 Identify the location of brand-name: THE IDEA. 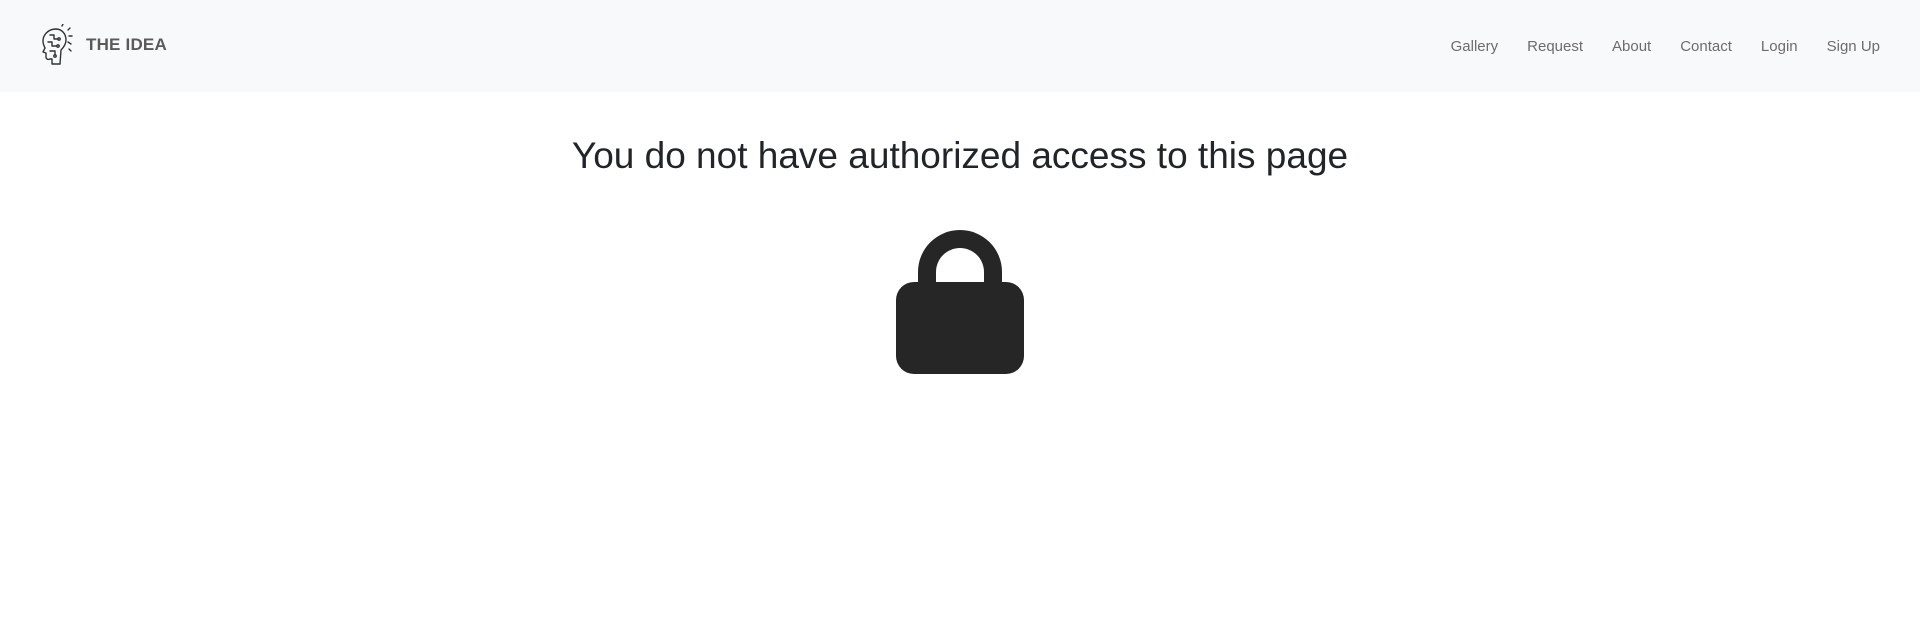
(126, 44).